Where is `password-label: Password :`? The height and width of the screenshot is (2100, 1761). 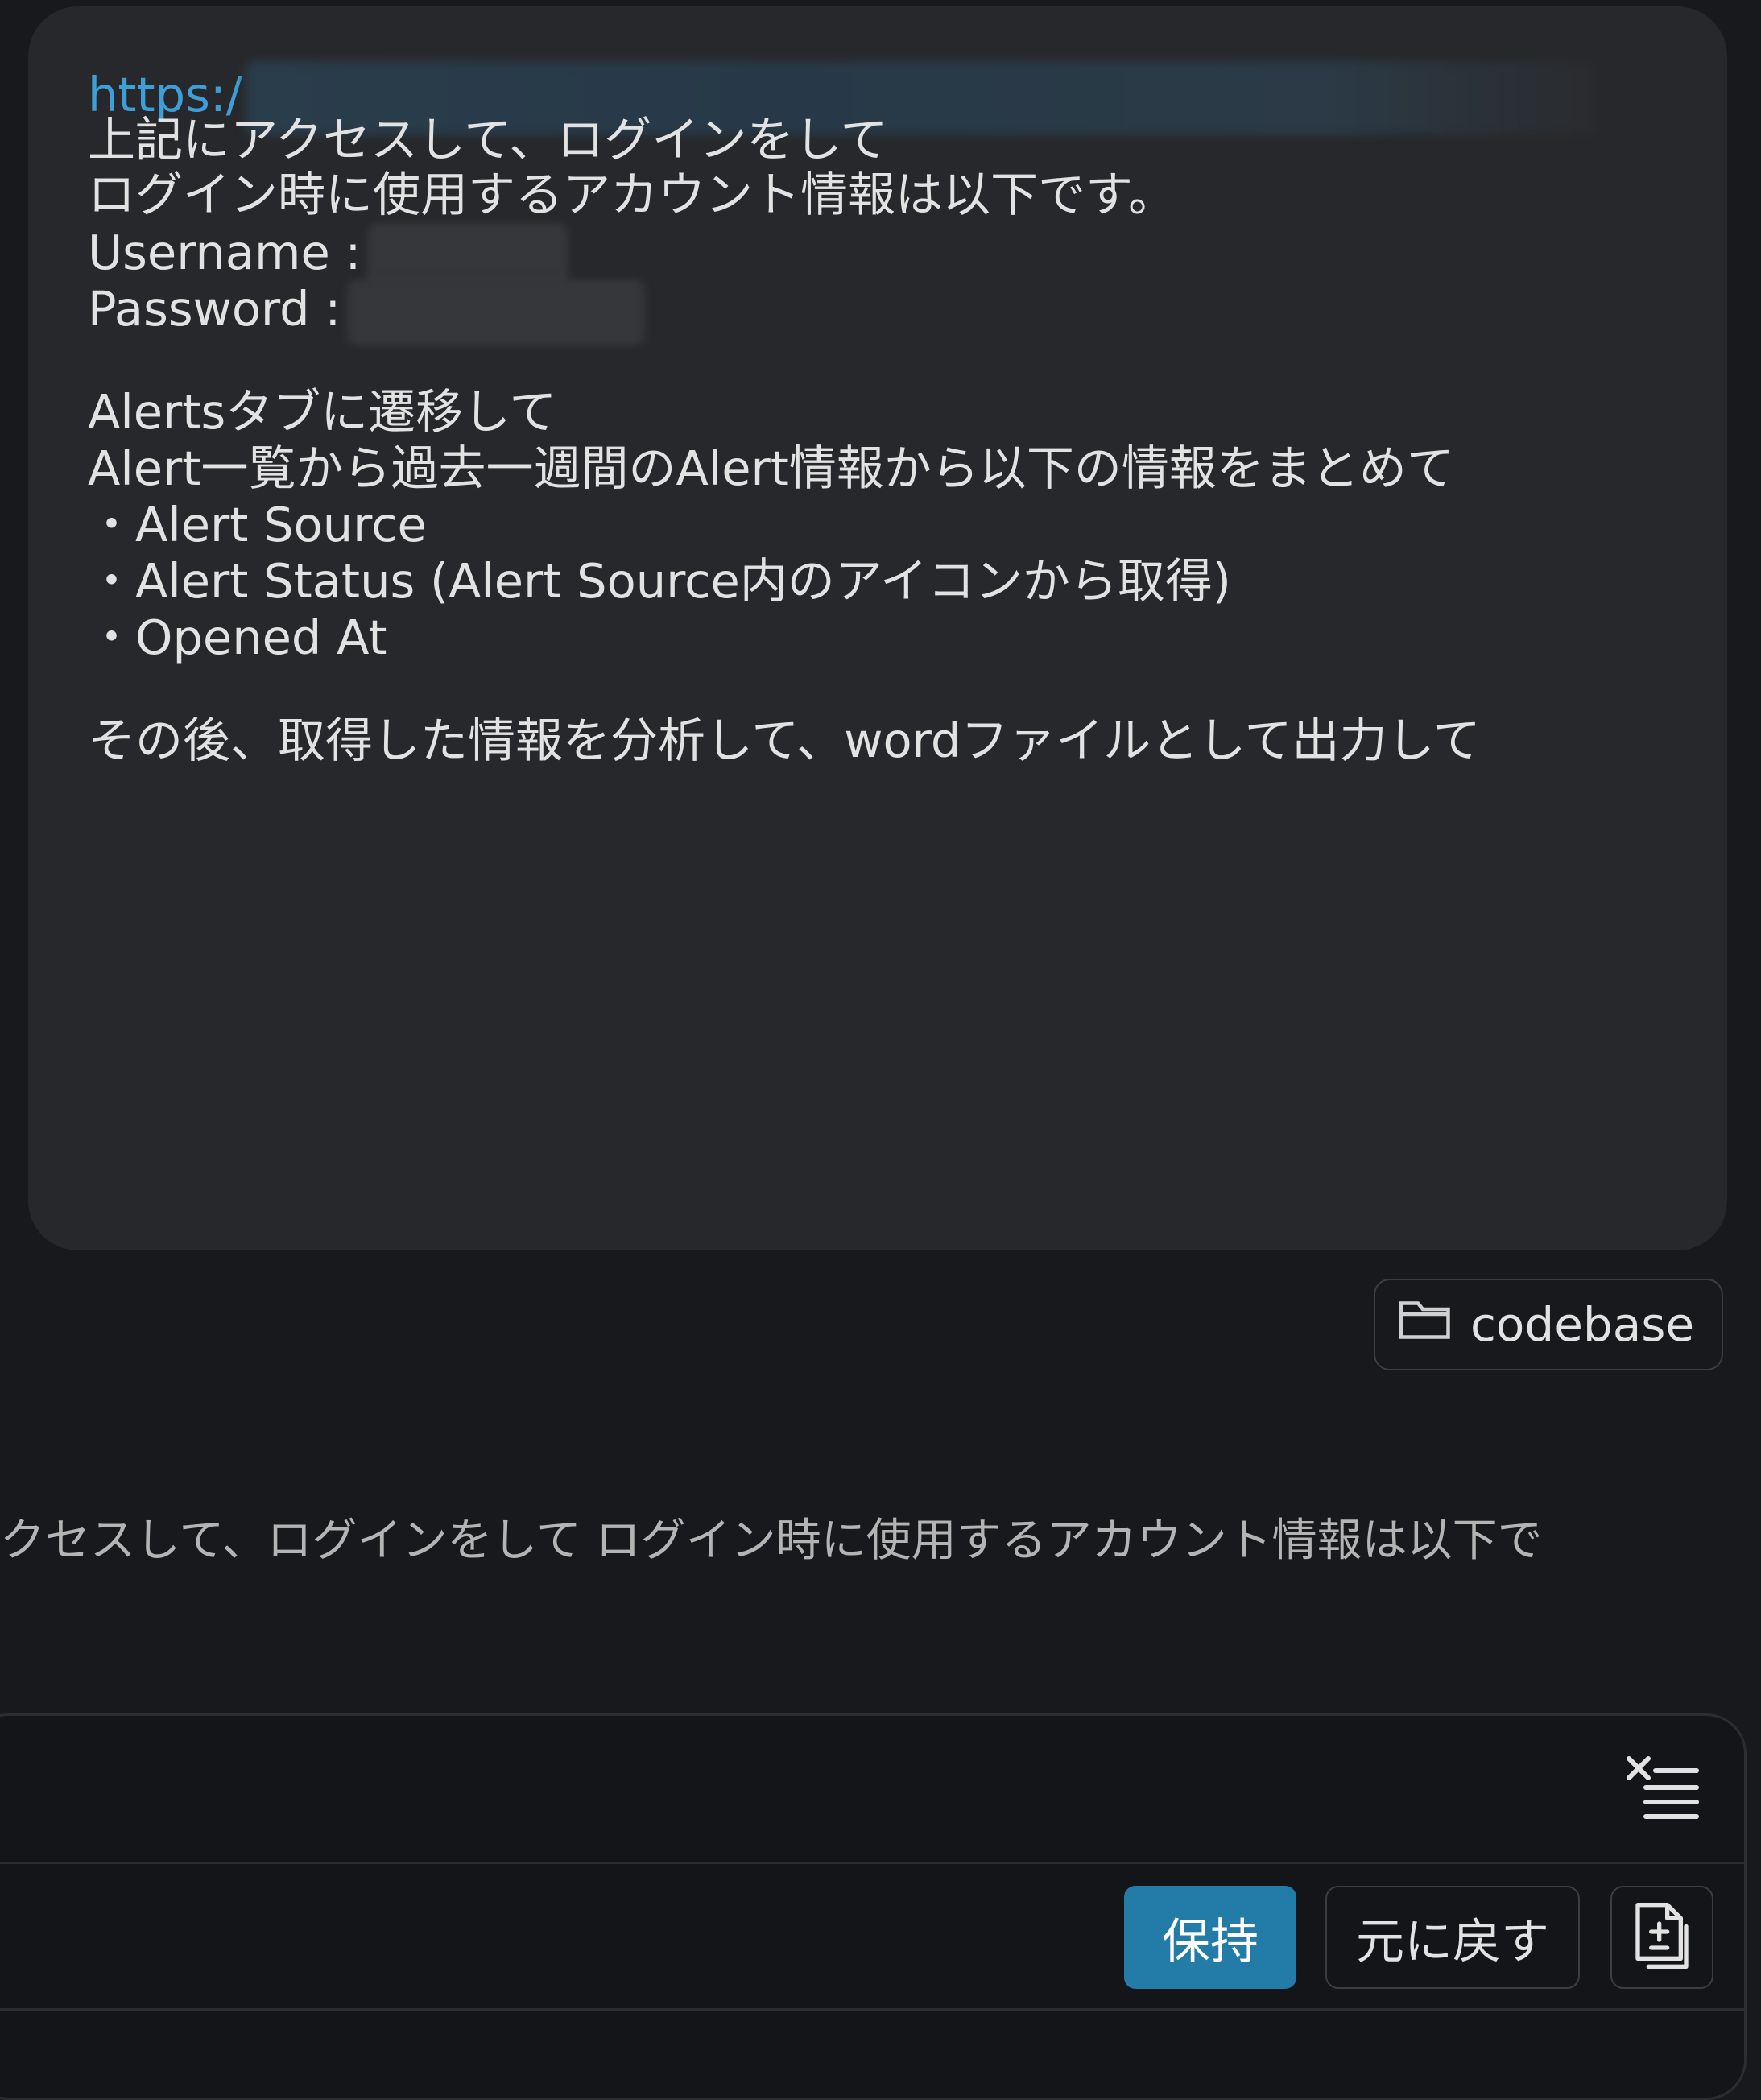 password-label: Password : is located at coordinates (214, 309).